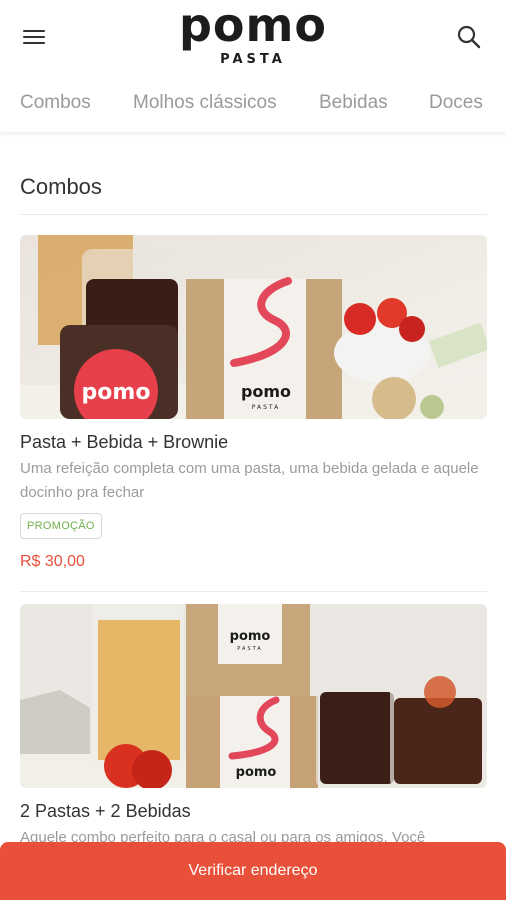  I want to click on box-logo-text: pomo, so click(266, 391).